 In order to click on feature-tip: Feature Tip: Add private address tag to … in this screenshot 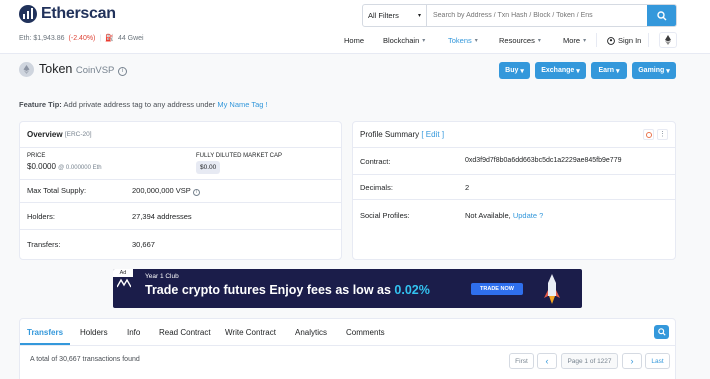, I will do `click(143, 104)`.